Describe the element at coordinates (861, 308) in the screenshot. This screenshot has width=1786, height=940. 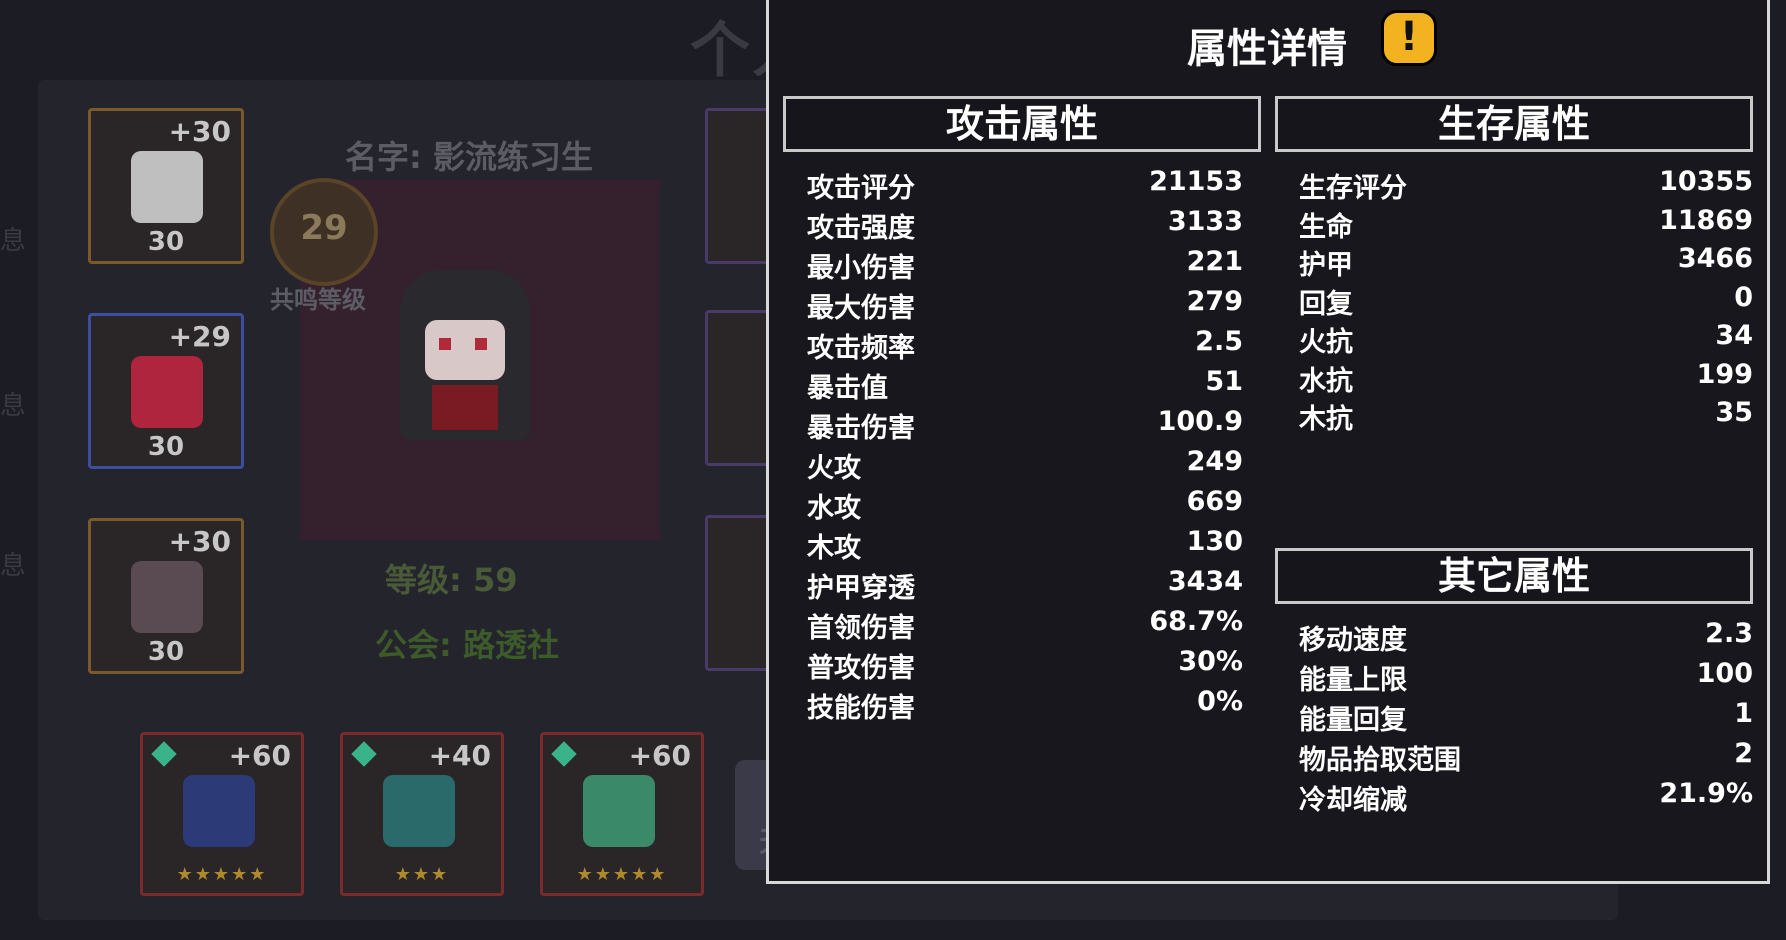
I see `stat-label: 最大伤害` at that location.